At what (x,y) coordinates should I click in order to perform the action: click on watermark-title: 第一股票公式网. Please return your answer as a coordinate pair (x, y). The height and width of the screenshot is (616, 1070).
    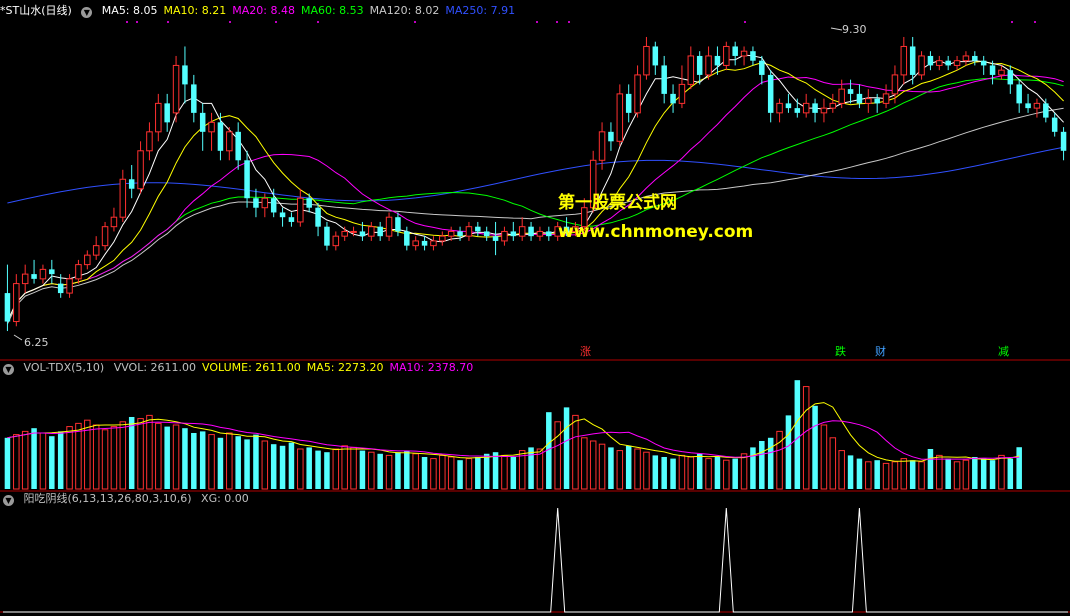
    Looking at the image, I should click on (617, 203).